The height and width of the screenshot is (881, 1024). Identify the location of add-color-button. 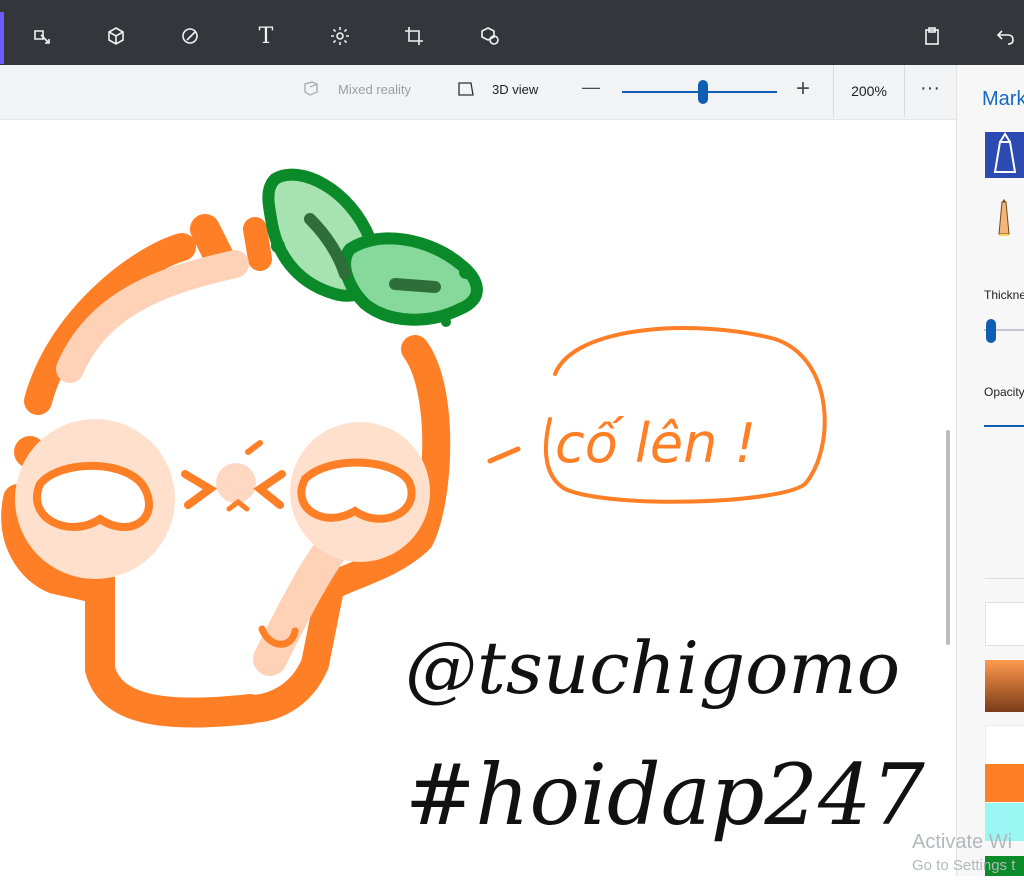
(1004, 624).